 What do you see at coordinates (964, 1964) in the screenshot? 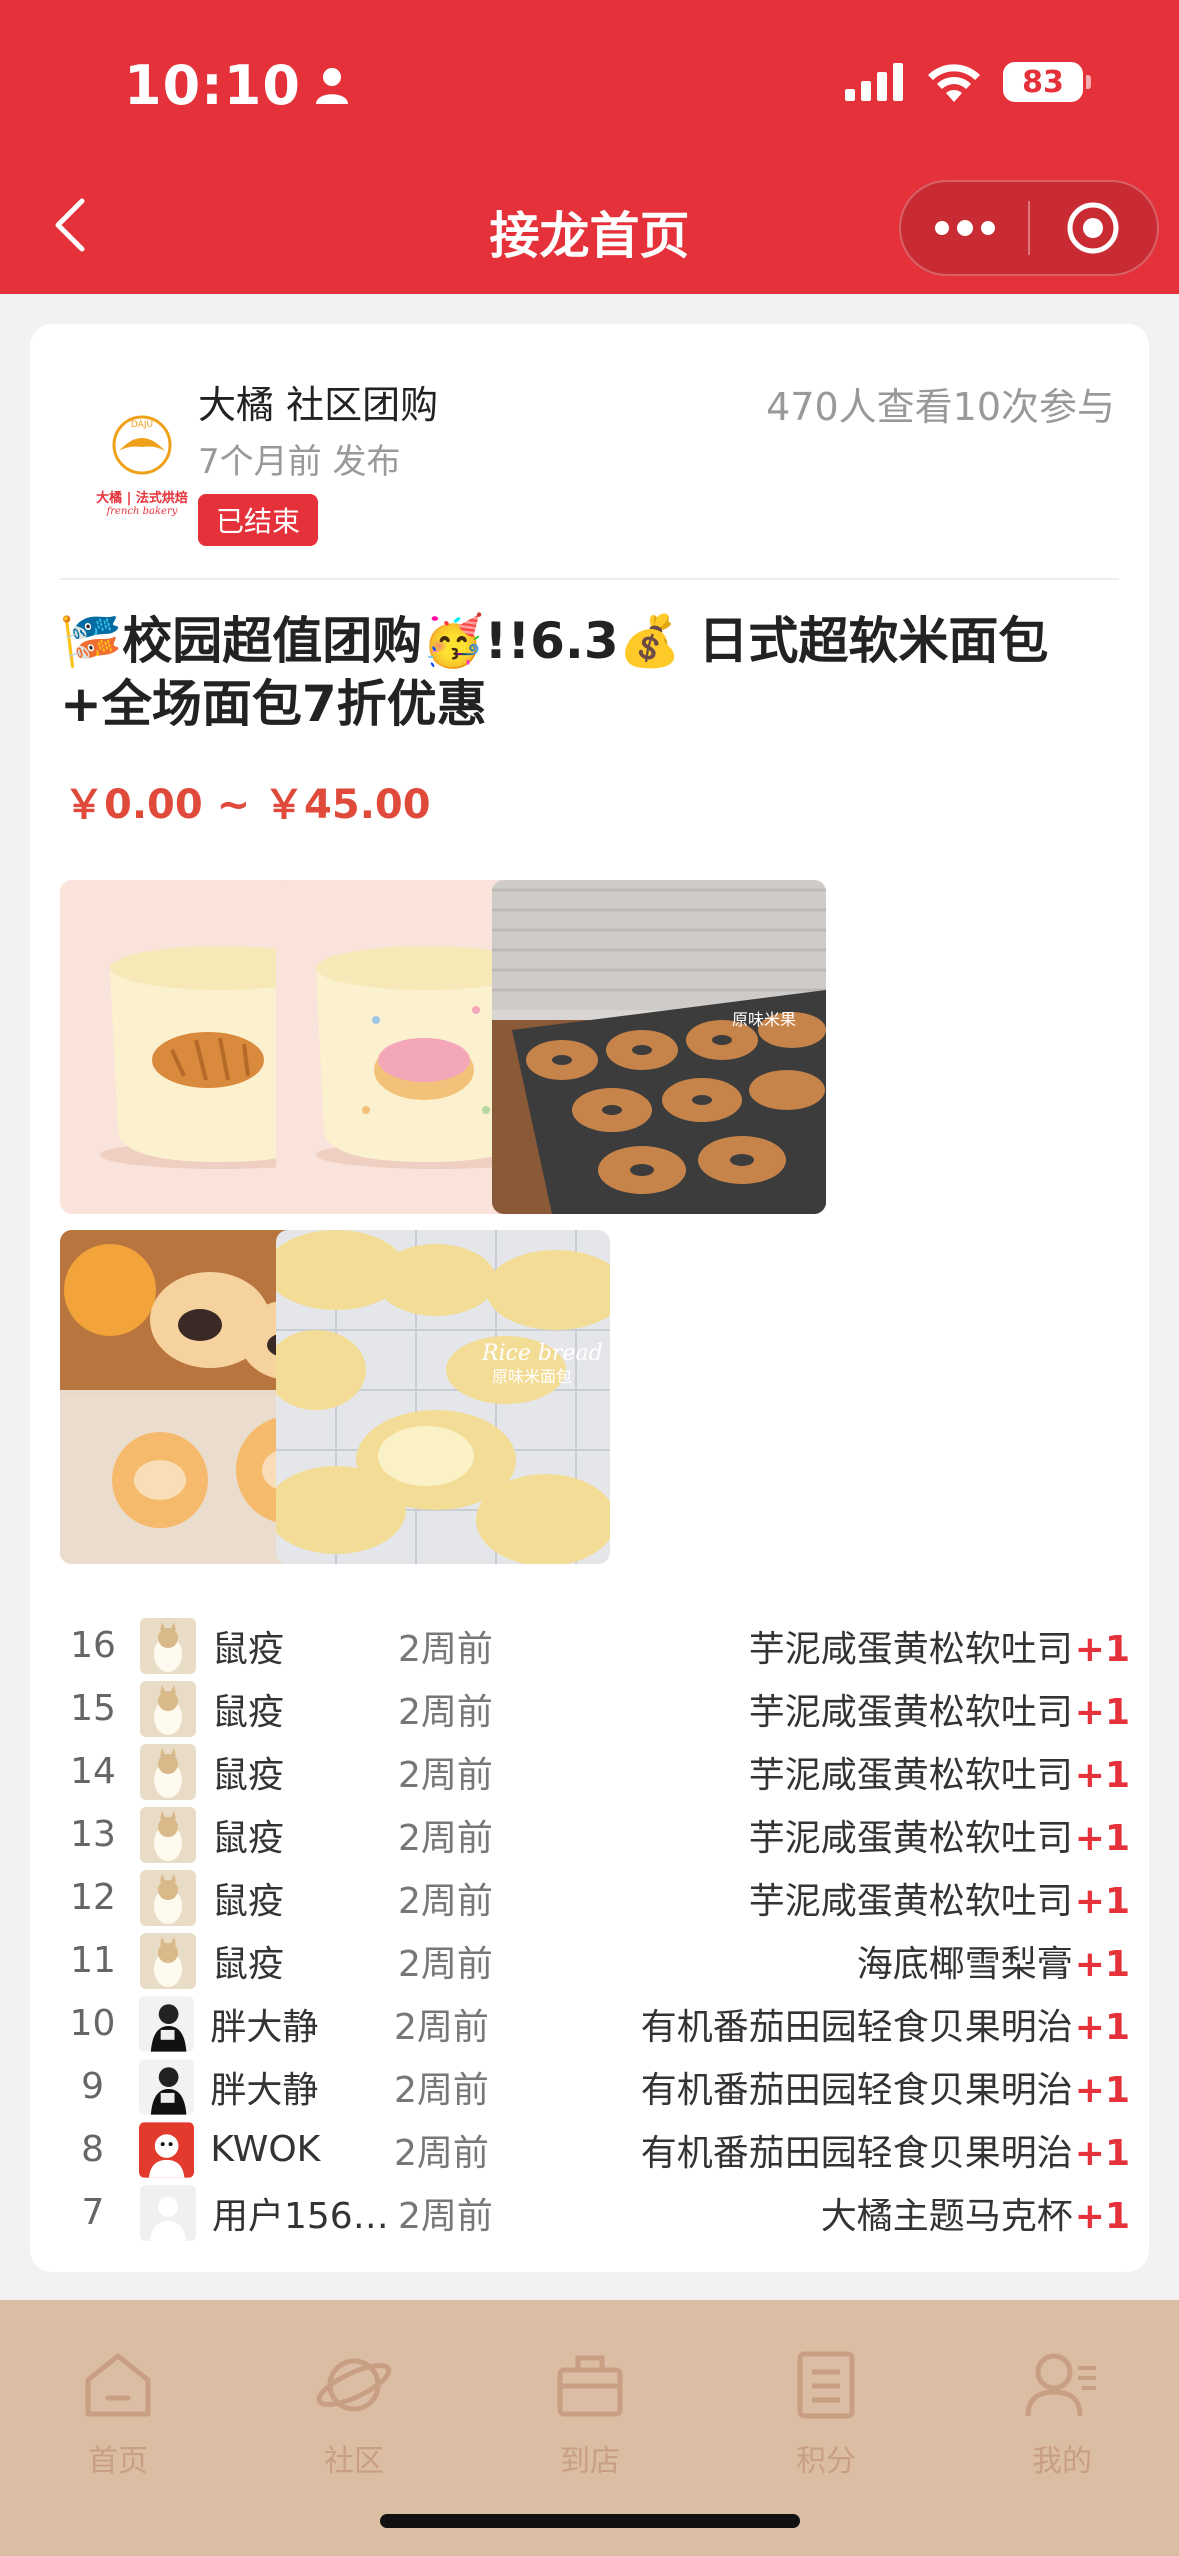
I see `order-item-name: 海底椰雪梨膏` at bounding box center [964, 1964].